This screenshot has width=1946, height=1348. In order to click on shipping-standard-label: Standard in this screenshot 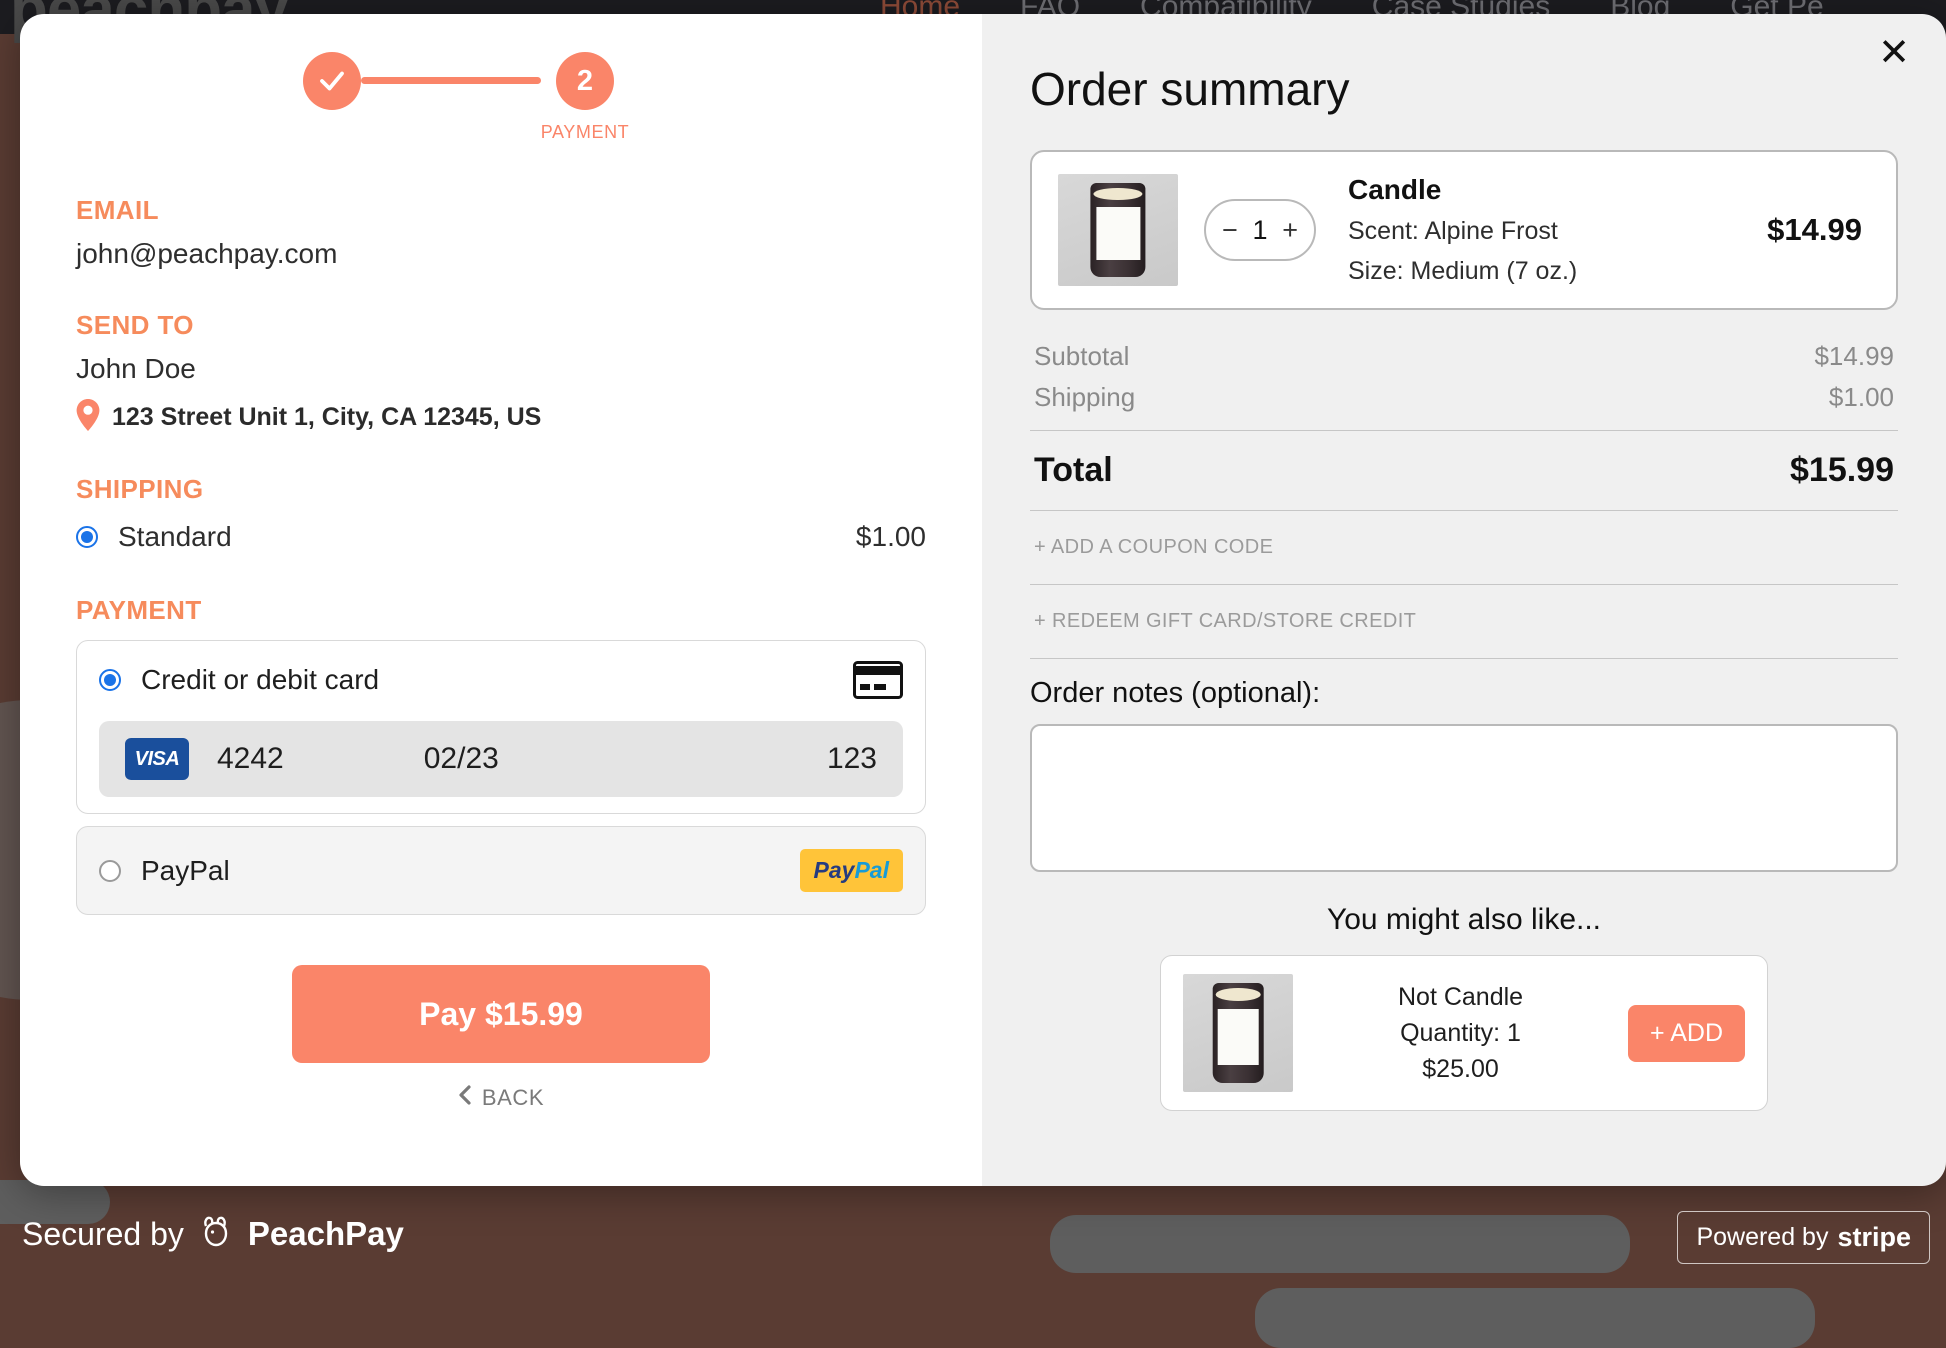, I will do `click(175, 536)`.